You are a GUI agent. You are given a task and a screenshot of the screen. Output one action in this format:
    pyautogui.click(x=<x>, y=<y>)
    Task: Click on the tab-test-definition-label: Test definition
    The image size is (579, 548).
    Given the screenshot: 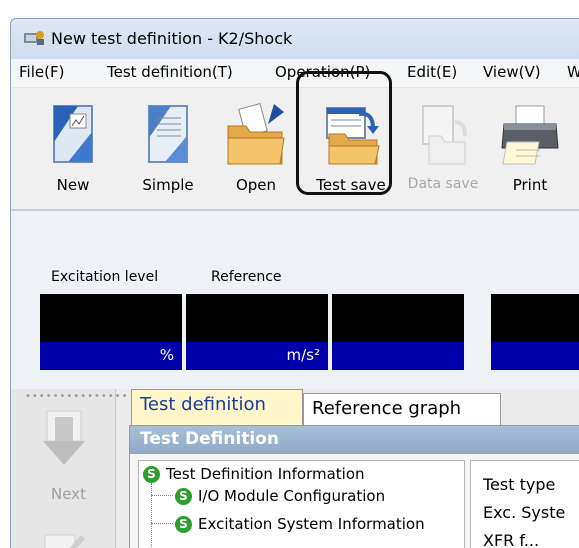 What is the action you would take?
    pyautogui.click(x=203, y=404)
    